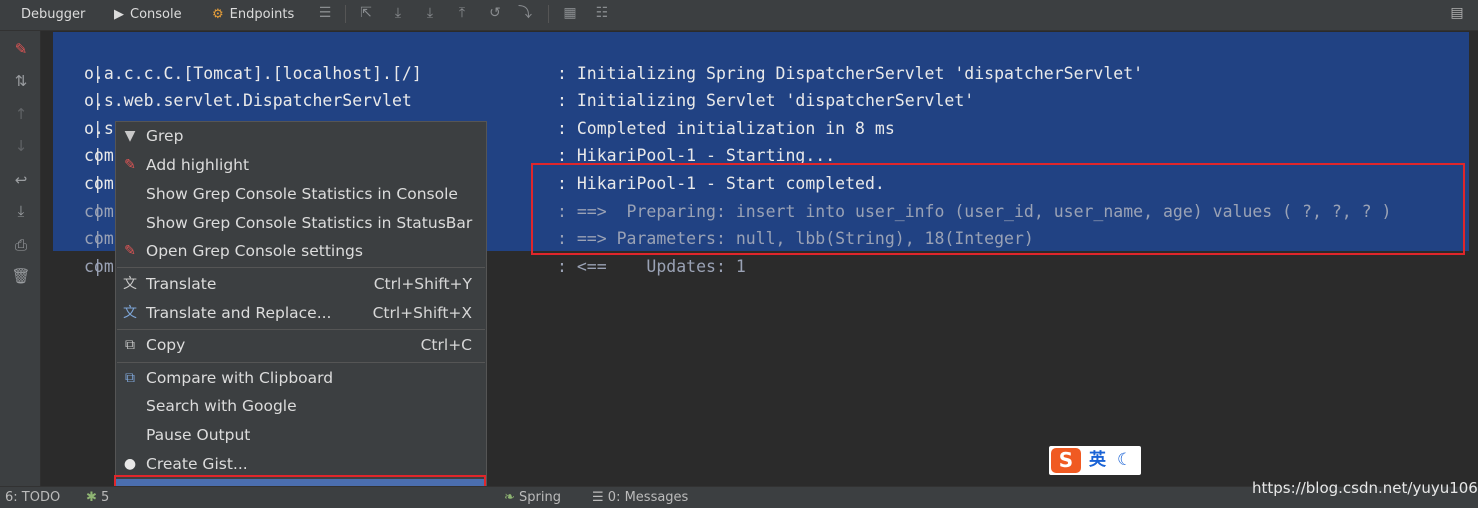  I want to click on step-out-icon: ⤒, so click(462, 13).